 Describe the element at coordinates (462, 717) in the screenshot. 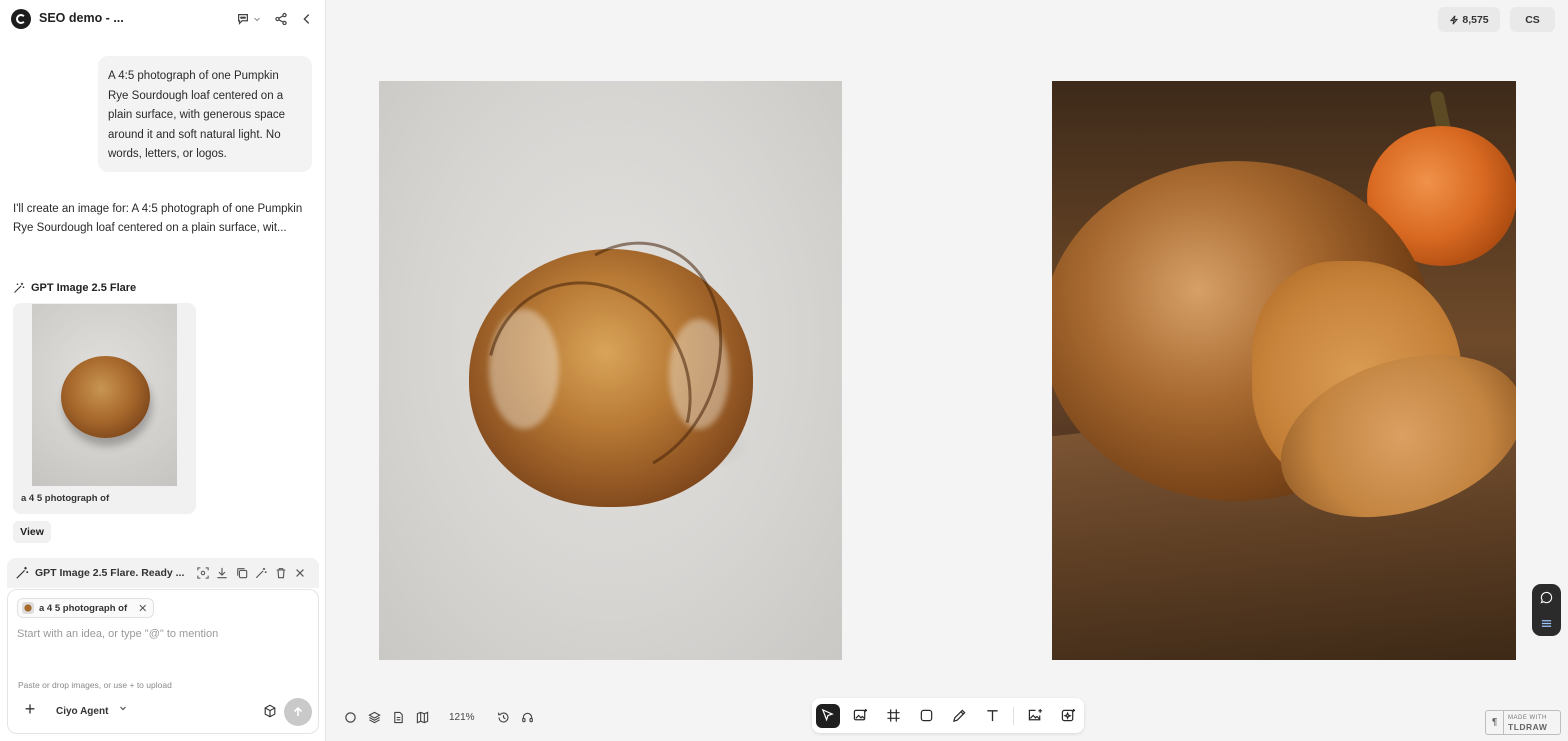

I see `zoom-level: 121%` at that location.